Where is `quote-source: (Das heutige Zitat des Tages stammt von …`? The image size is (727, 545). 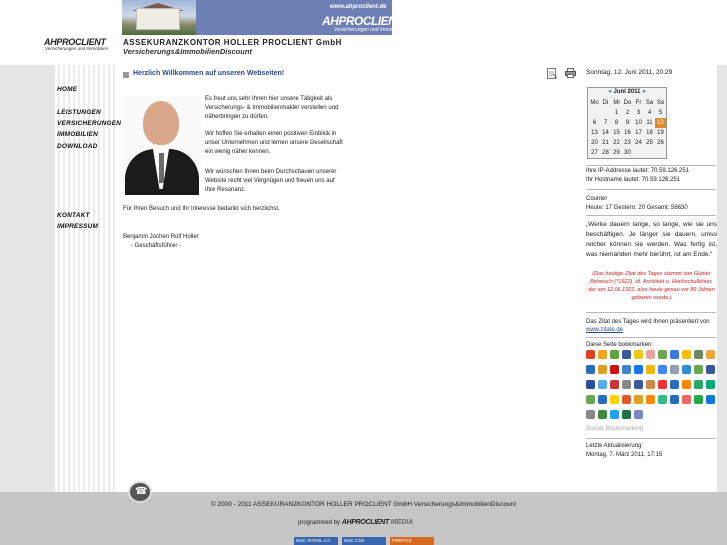 quote-source: (Das heutige Zitat des Tages stammt von … is located at coordinates (651, 286).